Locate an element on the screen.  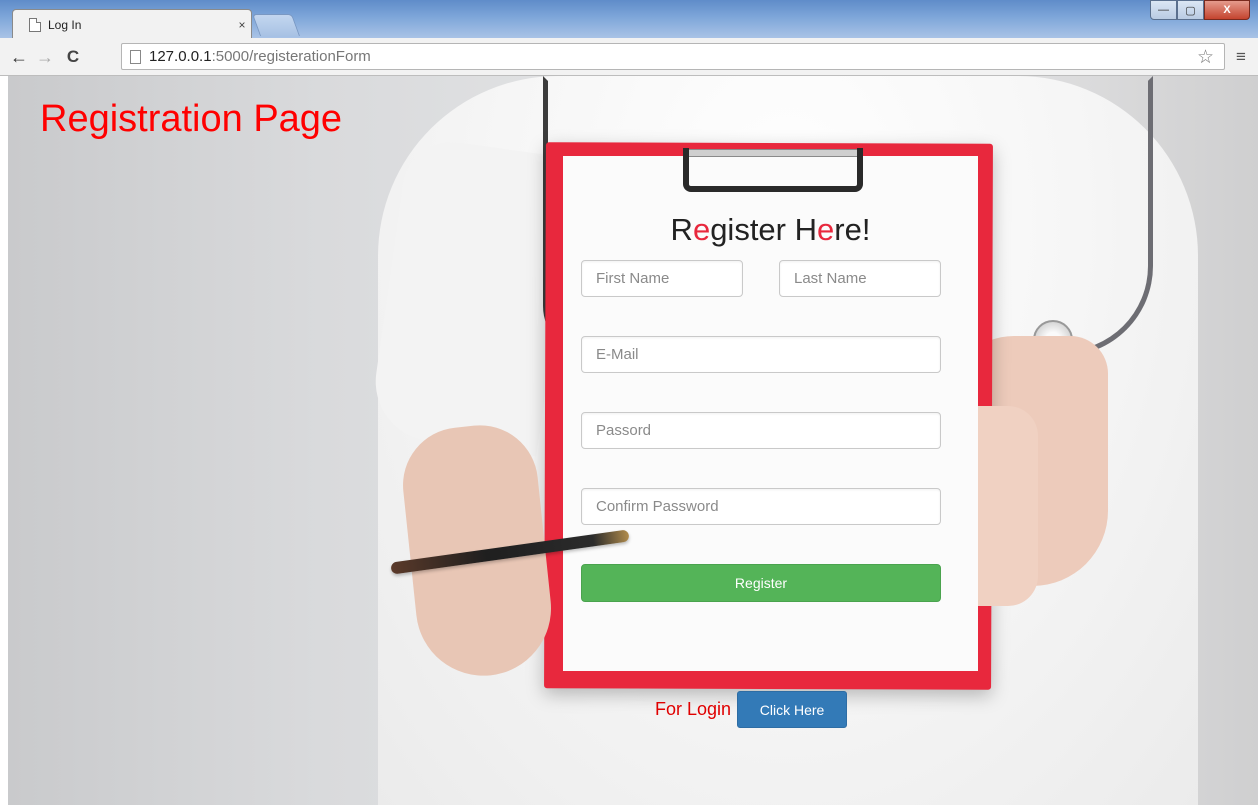
maximize-button: ▢ is located at coordinates (1190, 10).